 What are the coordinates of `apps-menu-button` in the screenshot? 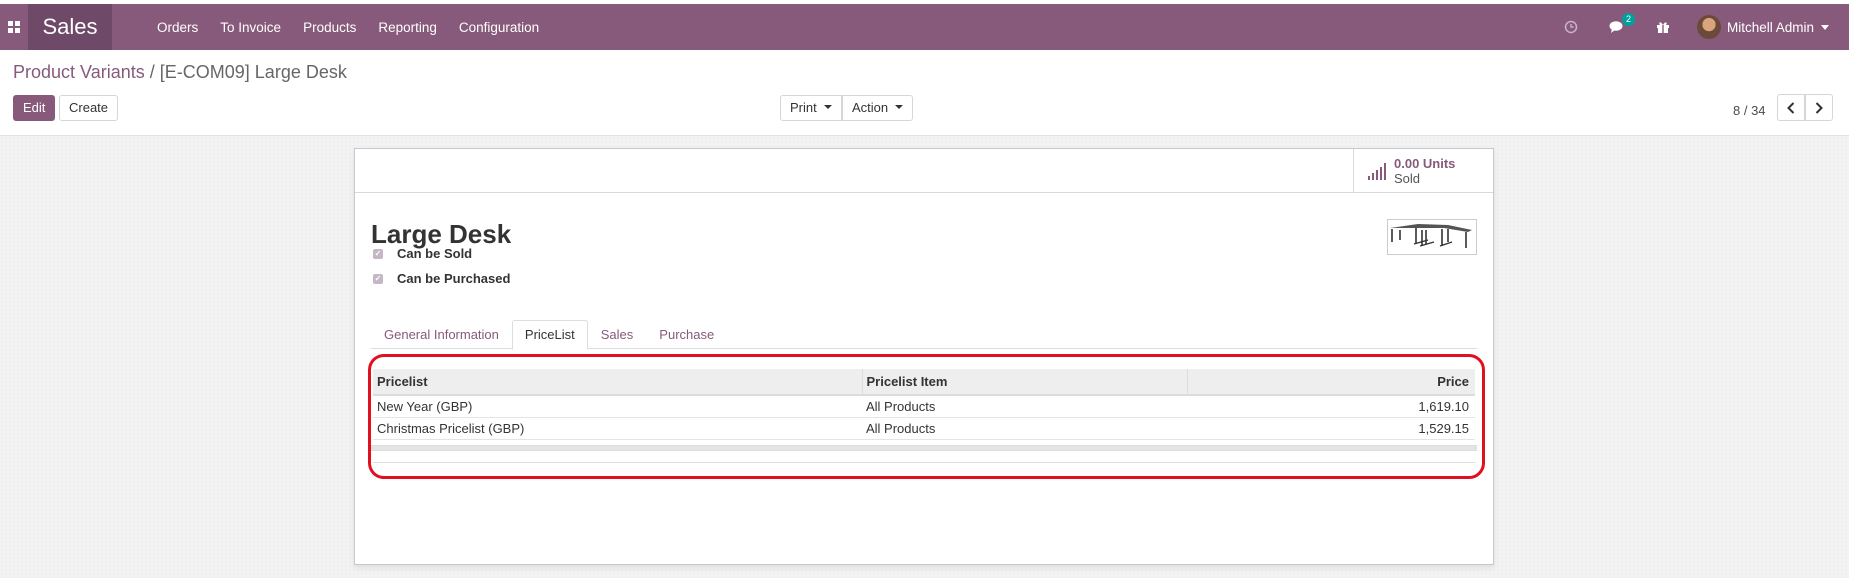 It's located at (14, 27).